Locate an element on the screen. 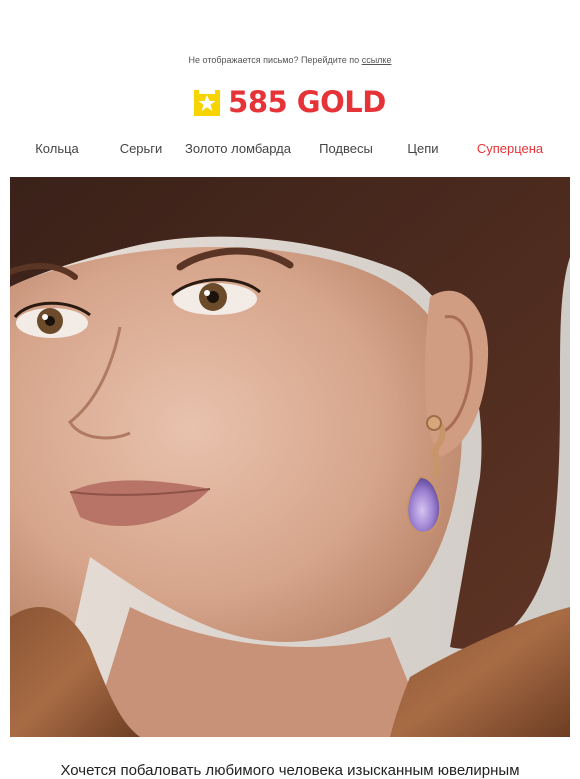 The height and width of the screenshot is (779, 580). nav-item-super-price: Суперцена is located at coordinates (510, 148).